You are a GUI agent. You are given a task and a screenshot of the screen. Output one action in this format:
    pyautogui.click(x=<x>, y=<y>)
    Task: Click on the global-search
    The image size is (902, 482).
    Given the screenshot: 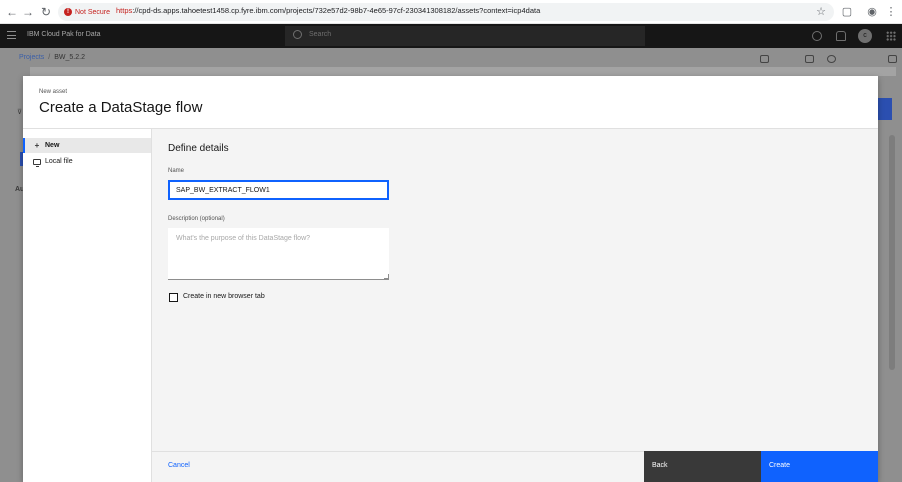 What is the action you would take?
    pyautogui.click(x=465, y=36)
    